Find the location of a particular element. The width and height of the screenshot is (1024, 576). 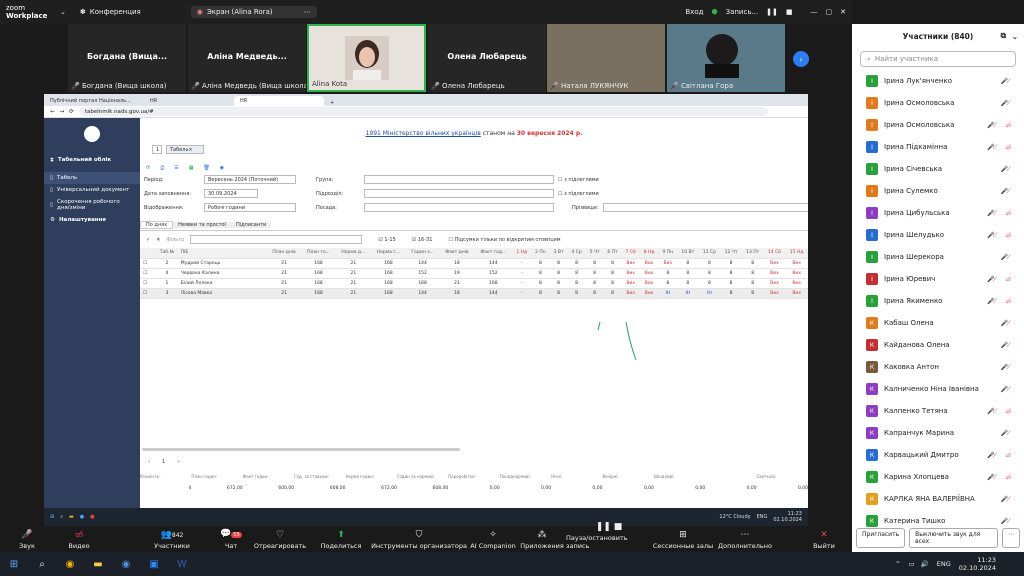

column-header: 3 Вт is located at coordinates (558, 253).